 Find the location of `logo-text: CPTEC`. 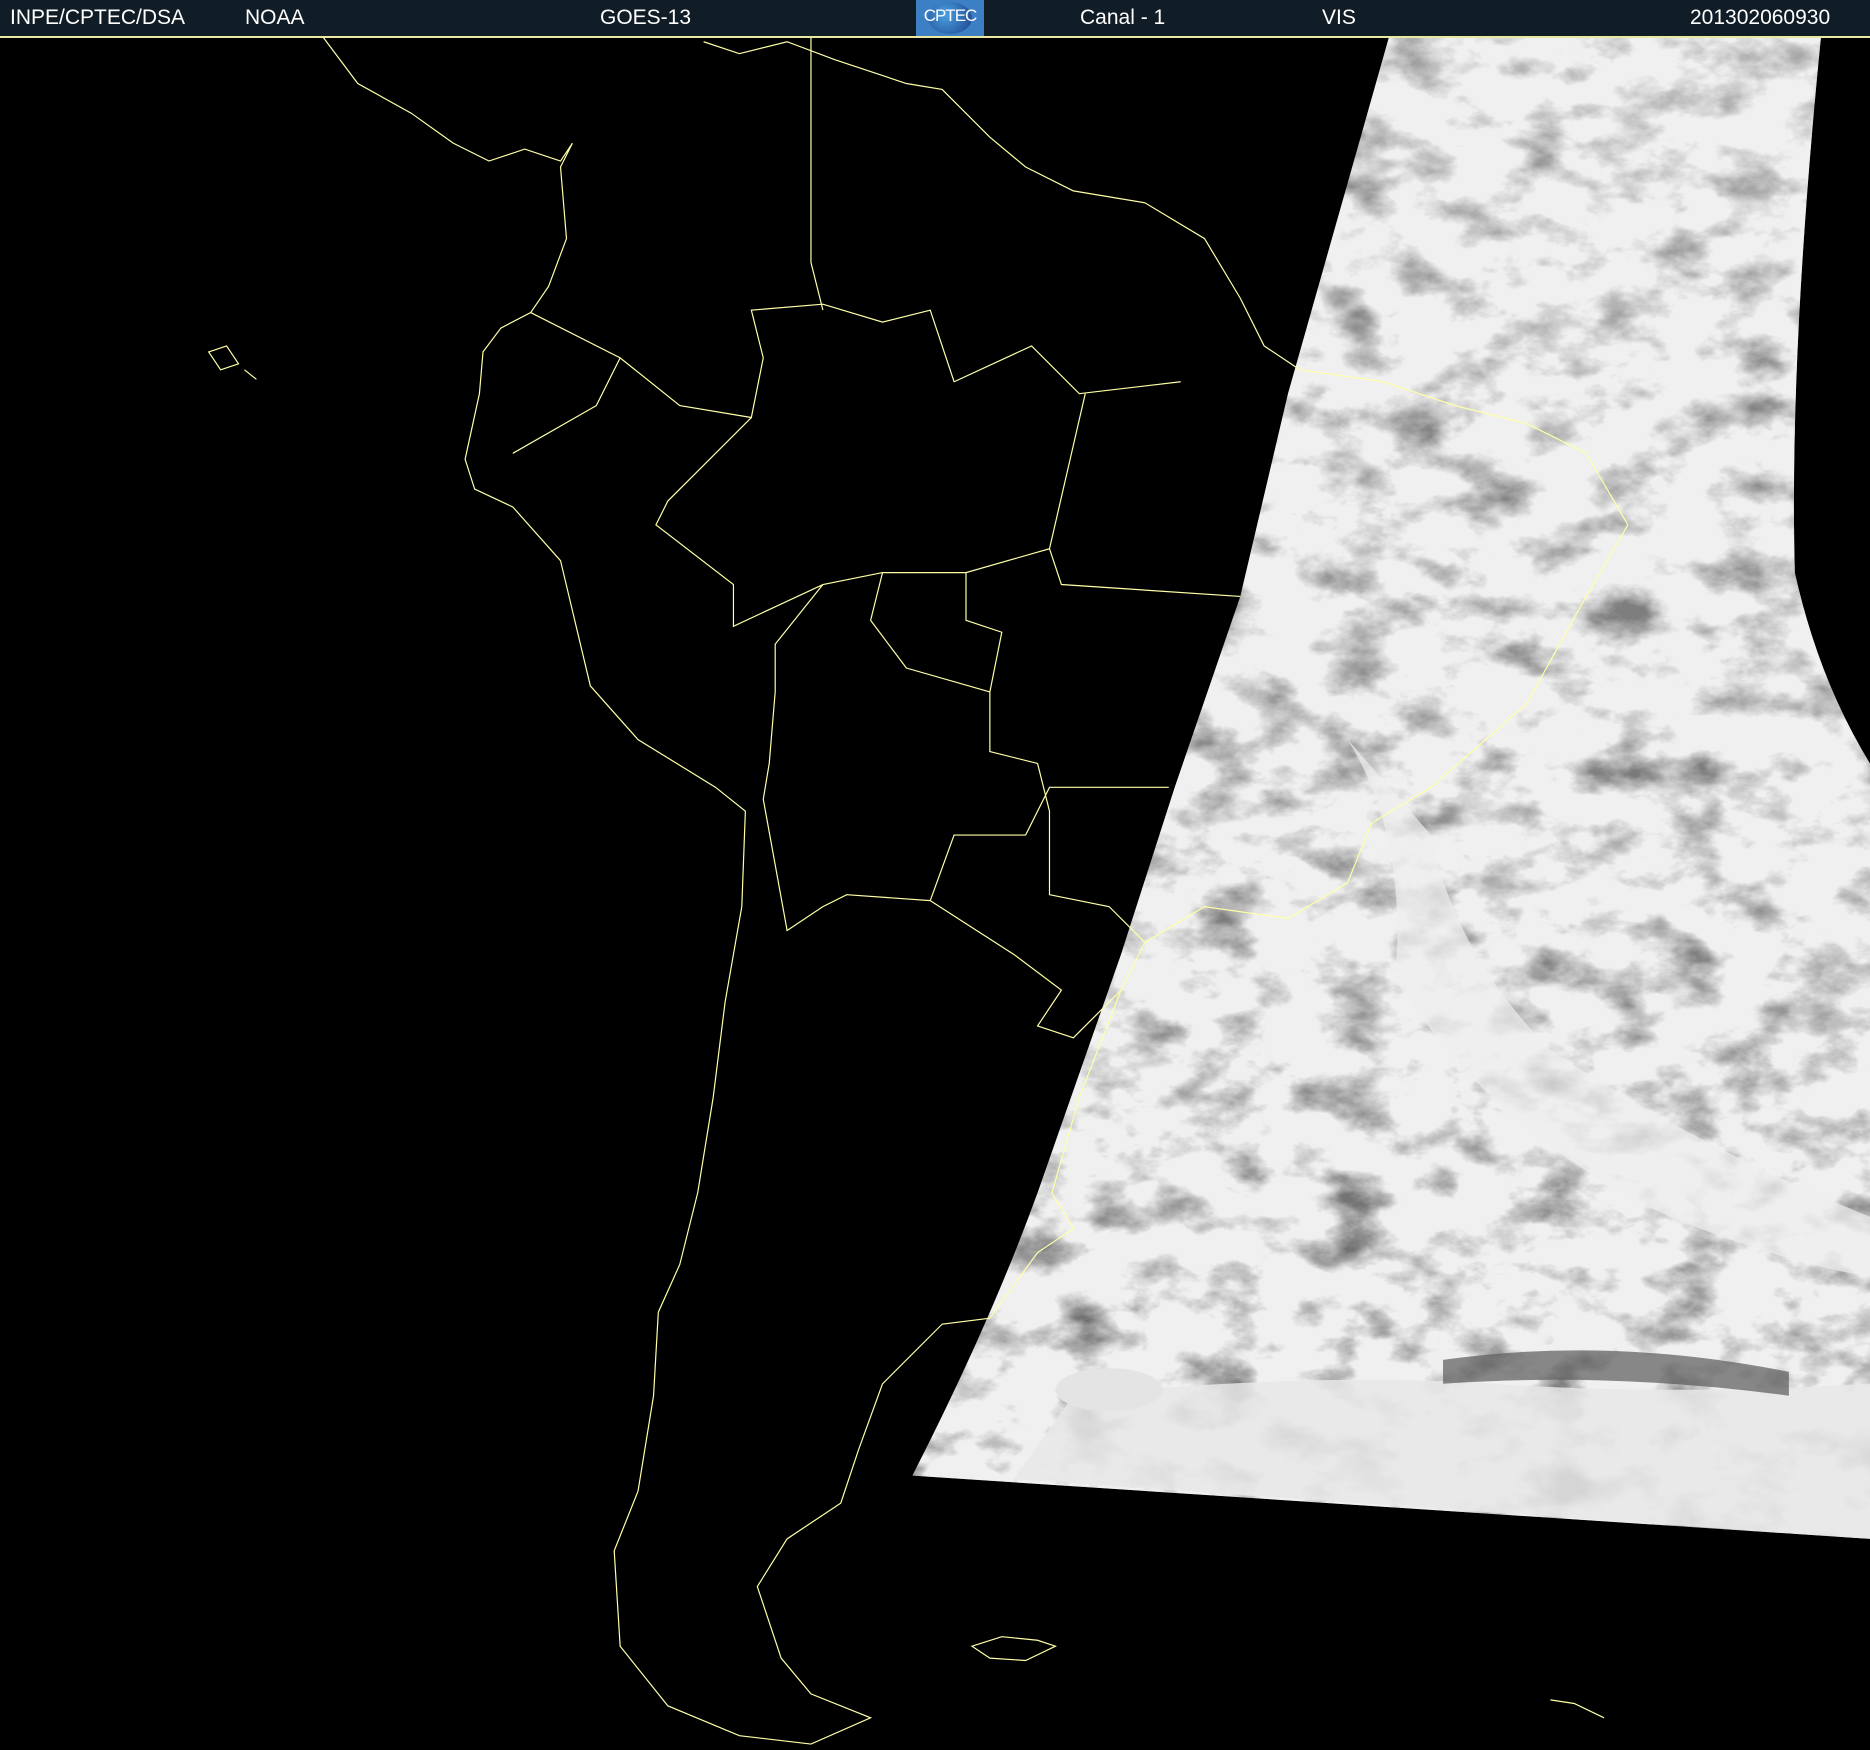

logo-text: CPTEC is located at coordinates (950, 15).